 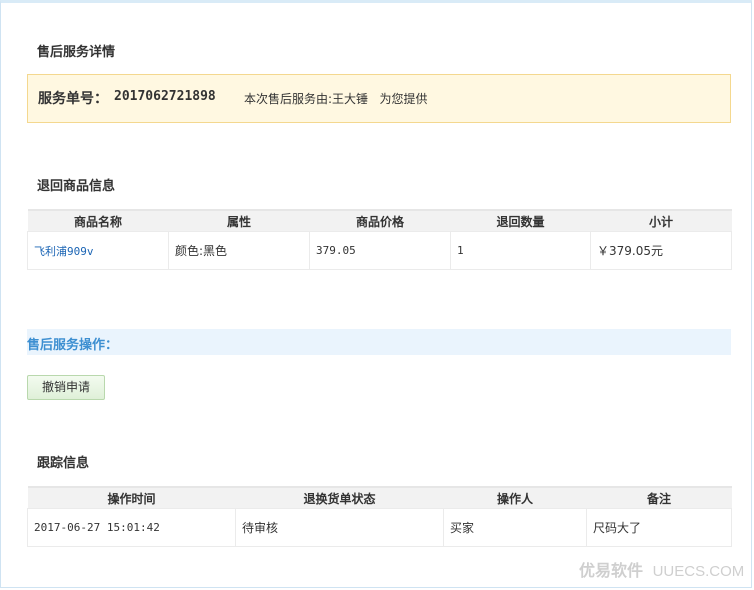 I want to click on product-name-link: 飞利浦909v, so click(x=64, y=251).